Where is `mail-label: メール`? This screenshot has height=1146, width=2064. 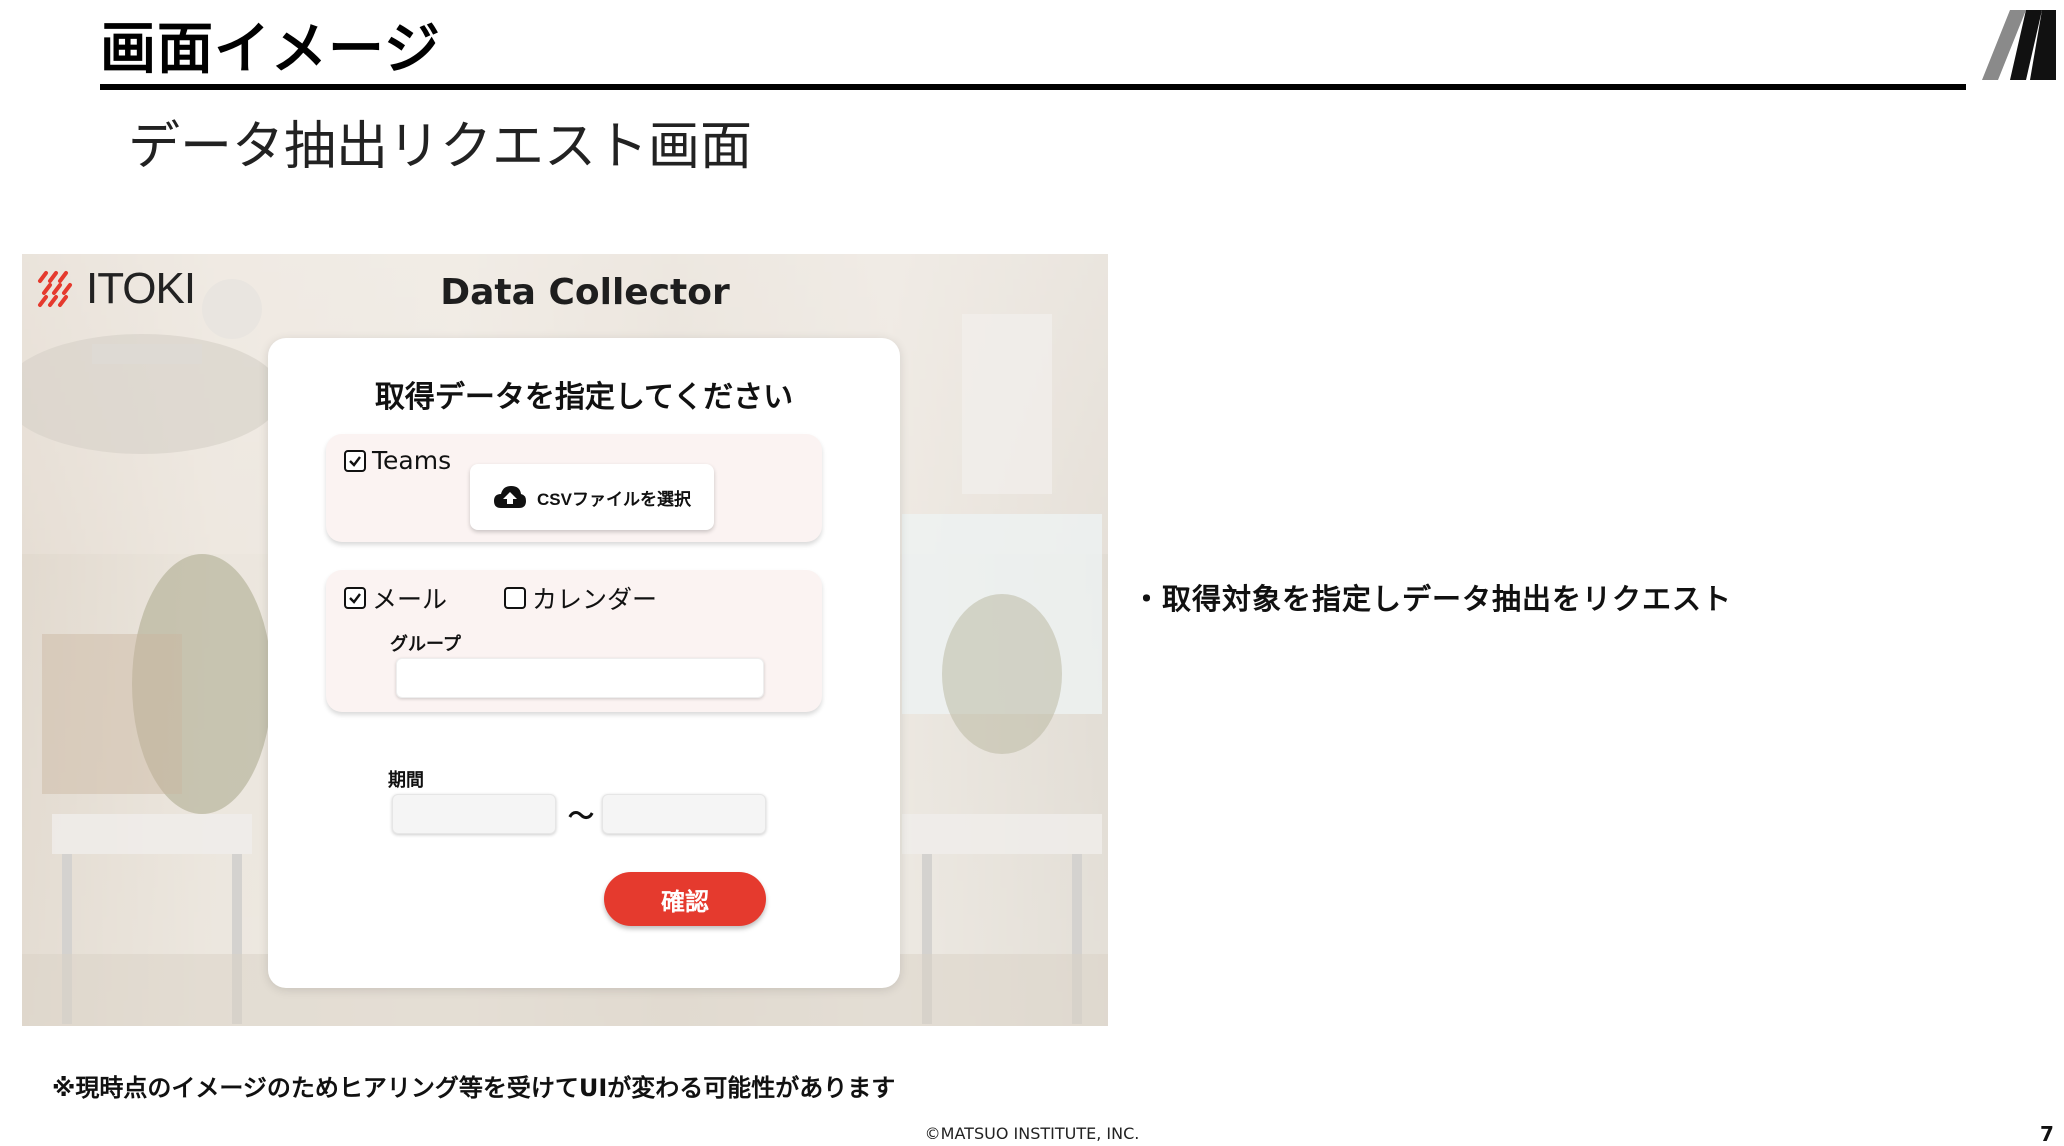
mail-label: メール is located at coordinates (410, 599).